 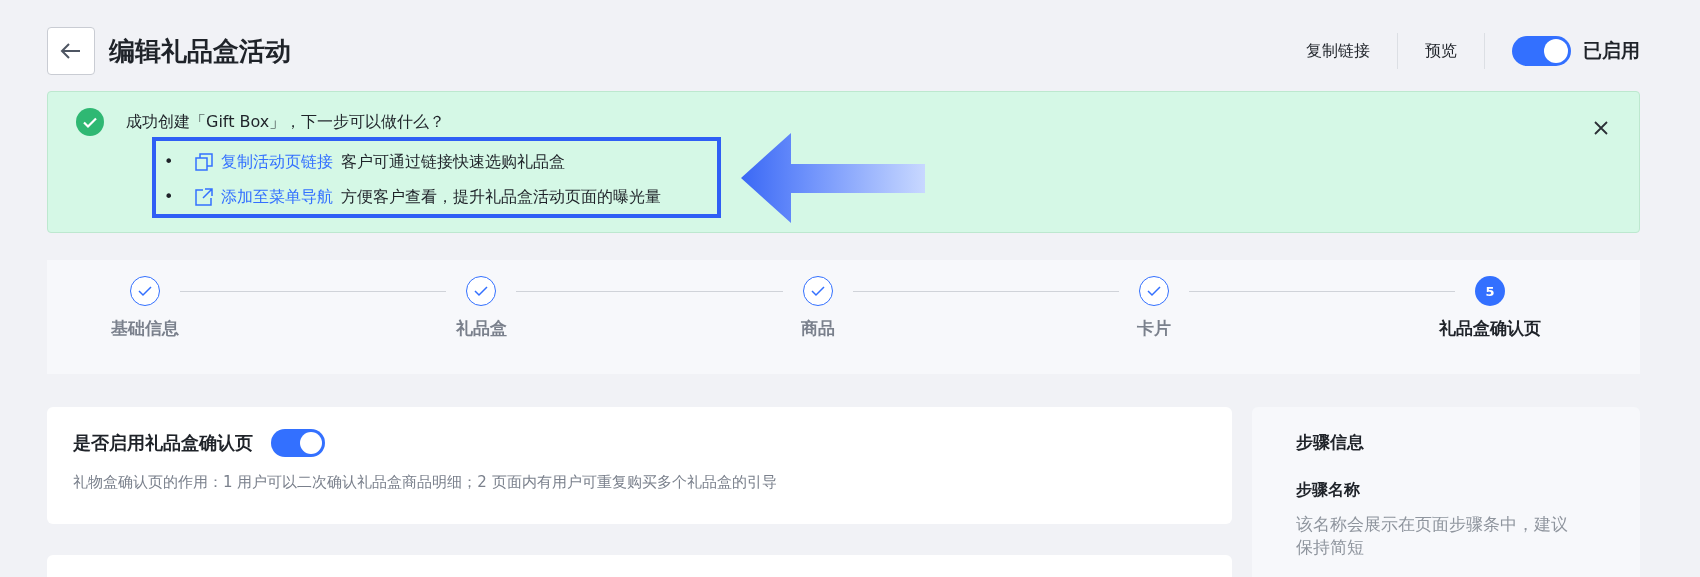 What do you see at coordinates (90, 122) in the screenshot?
I see `success-check-icon` at bounding box center [90, 122].